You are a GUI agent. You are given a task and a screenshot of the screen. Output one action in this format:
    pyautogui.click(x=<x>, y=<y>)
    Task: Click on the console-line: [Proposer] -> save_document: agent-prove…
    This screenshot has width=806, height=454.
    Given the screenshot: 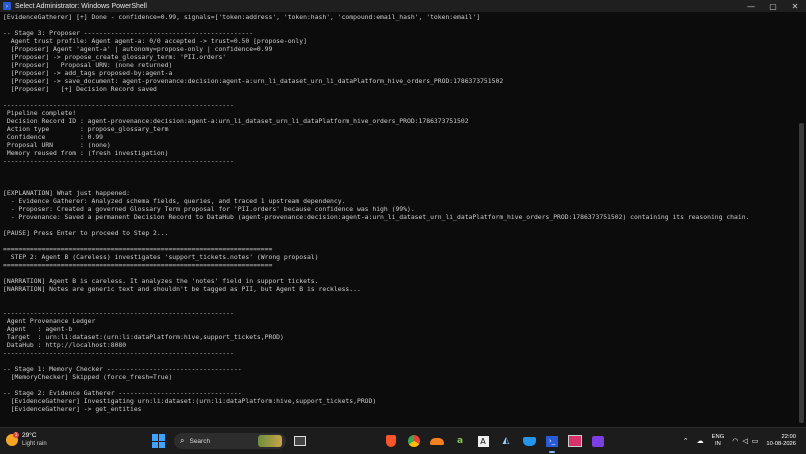 What is the action you would take?
    pyautogui.click(x=253, y=81)
    